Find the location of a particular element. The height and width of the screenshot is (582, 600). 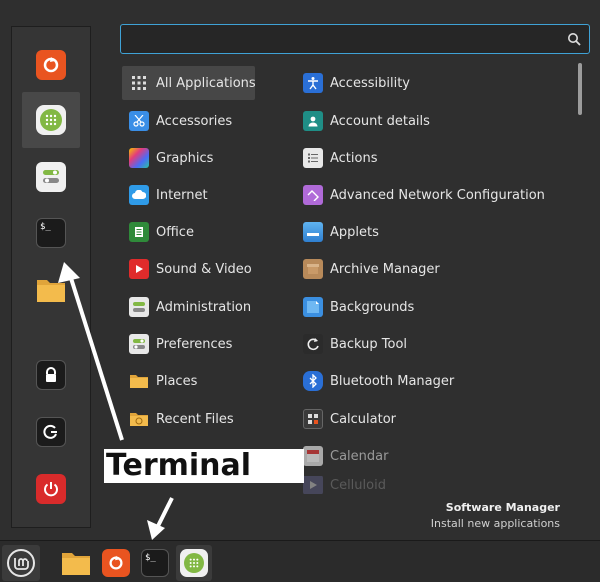

category-office: Office is located at coordinates (158, 232).